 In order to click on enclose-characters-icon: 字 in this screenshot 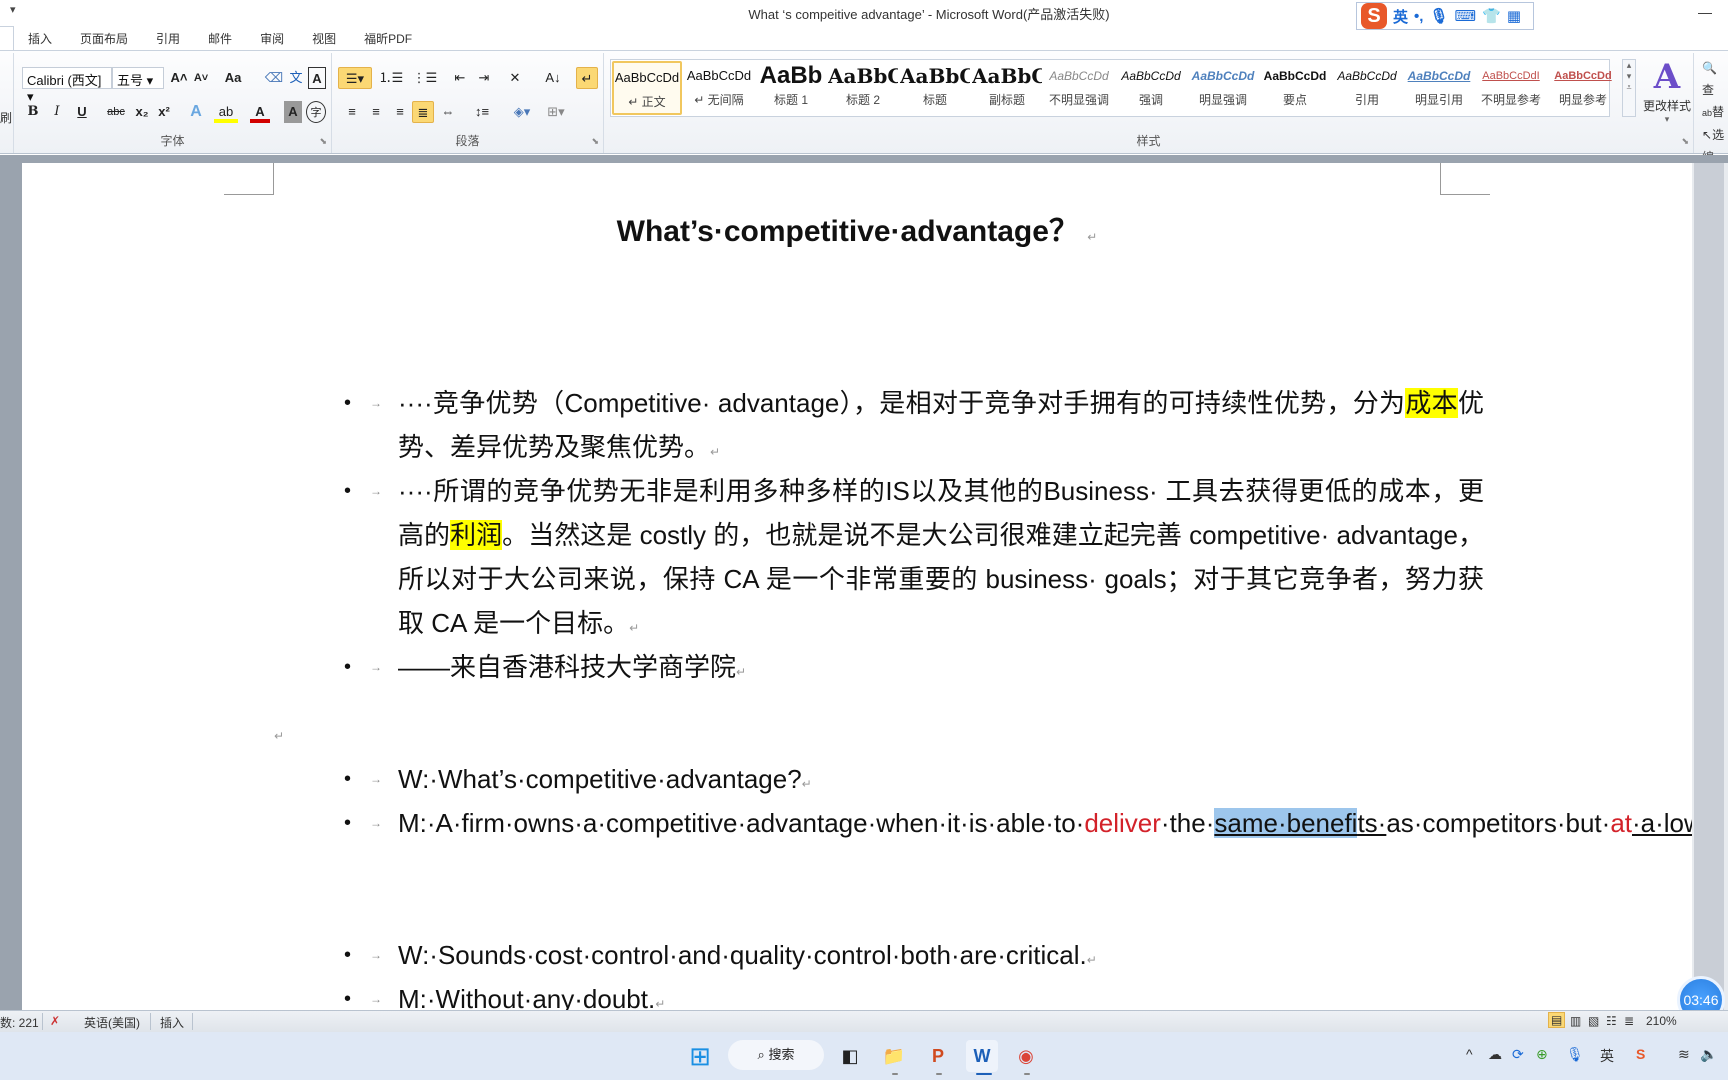, I will do `click(316, 112)`.